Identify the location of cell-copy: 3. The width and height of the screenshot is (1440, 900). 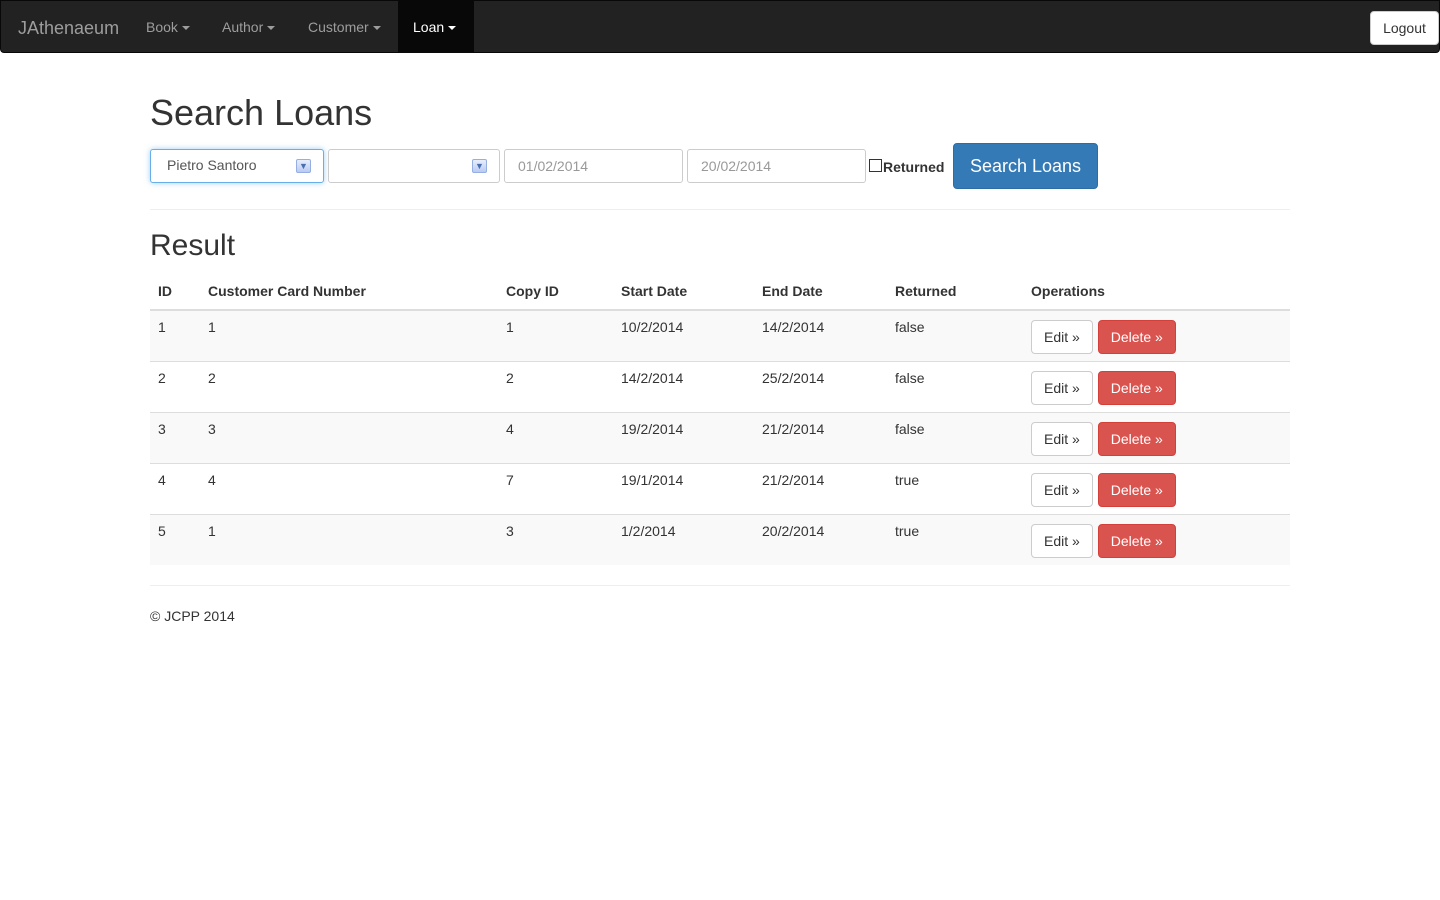
(555, 539).